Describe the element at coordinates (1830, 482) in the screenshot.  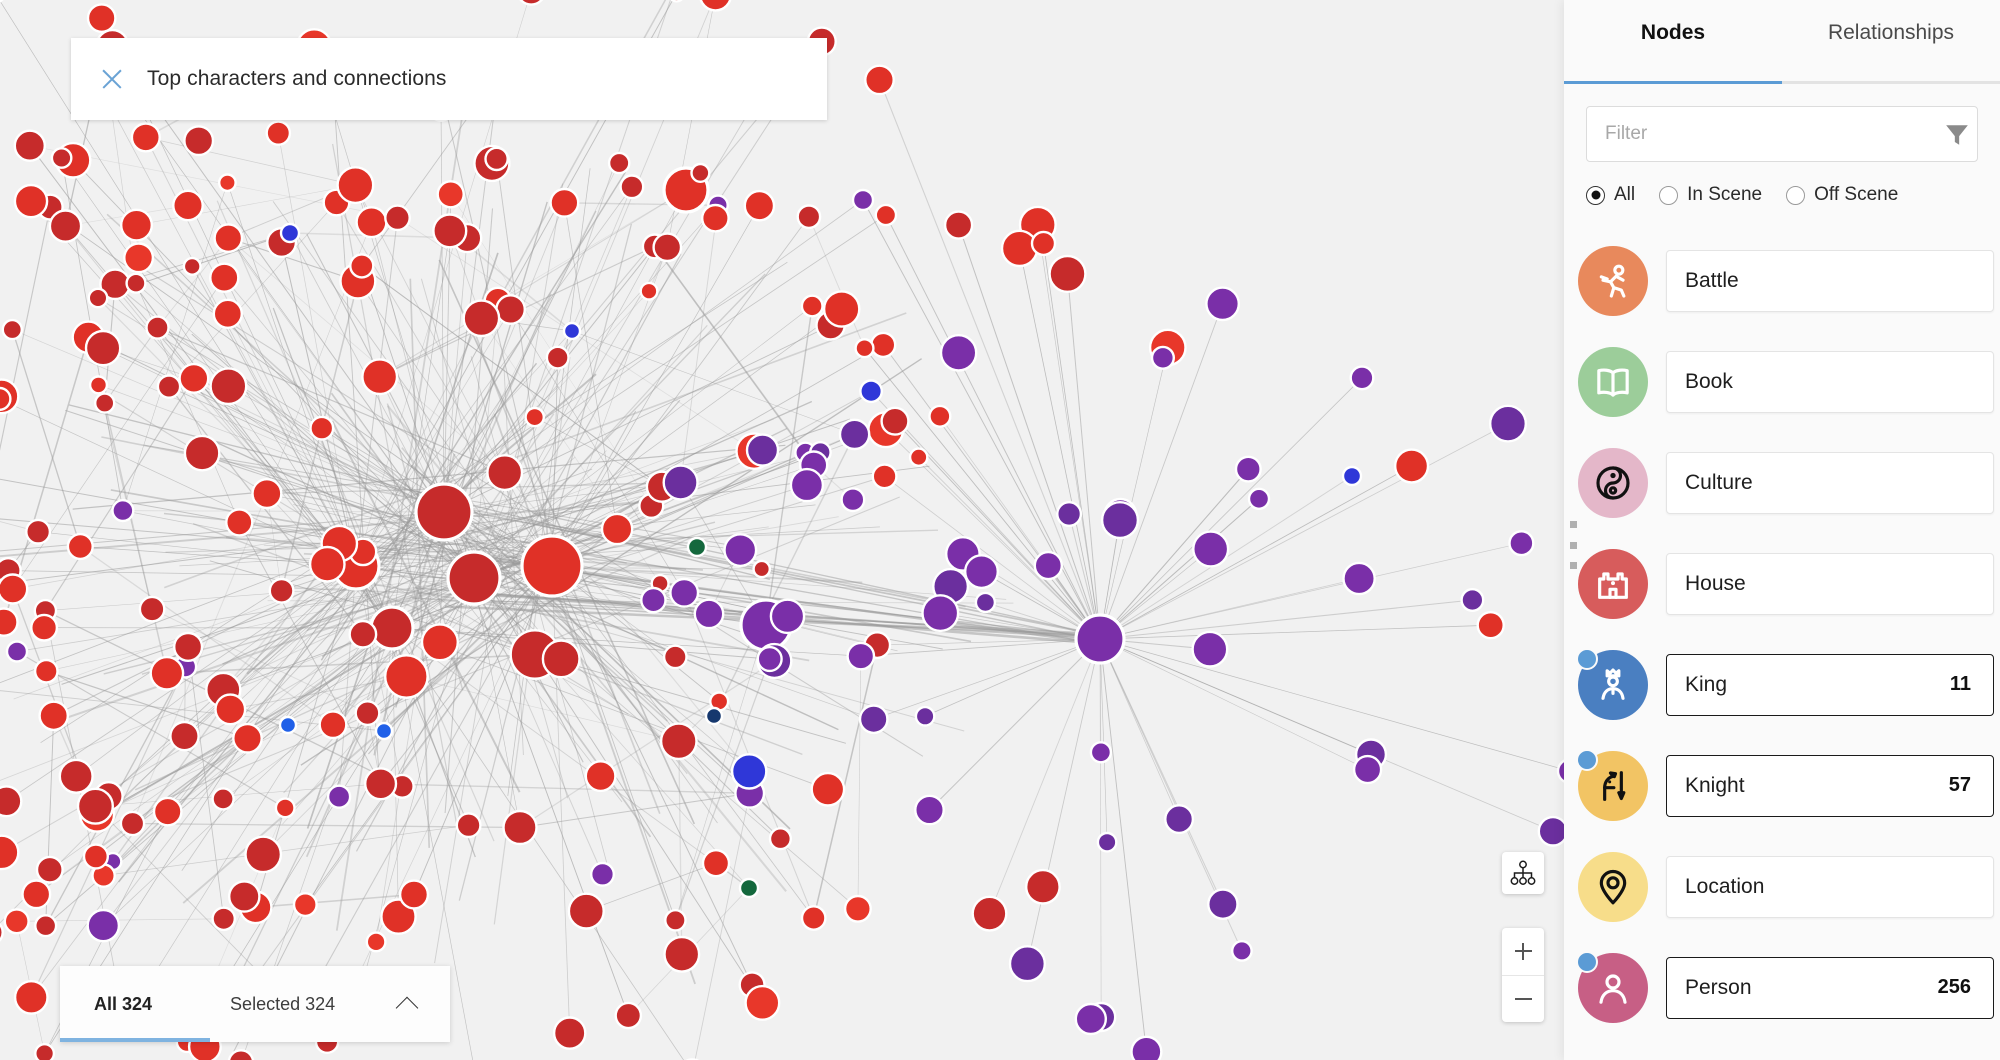
I see `node-type-pill: Culture` at that location.